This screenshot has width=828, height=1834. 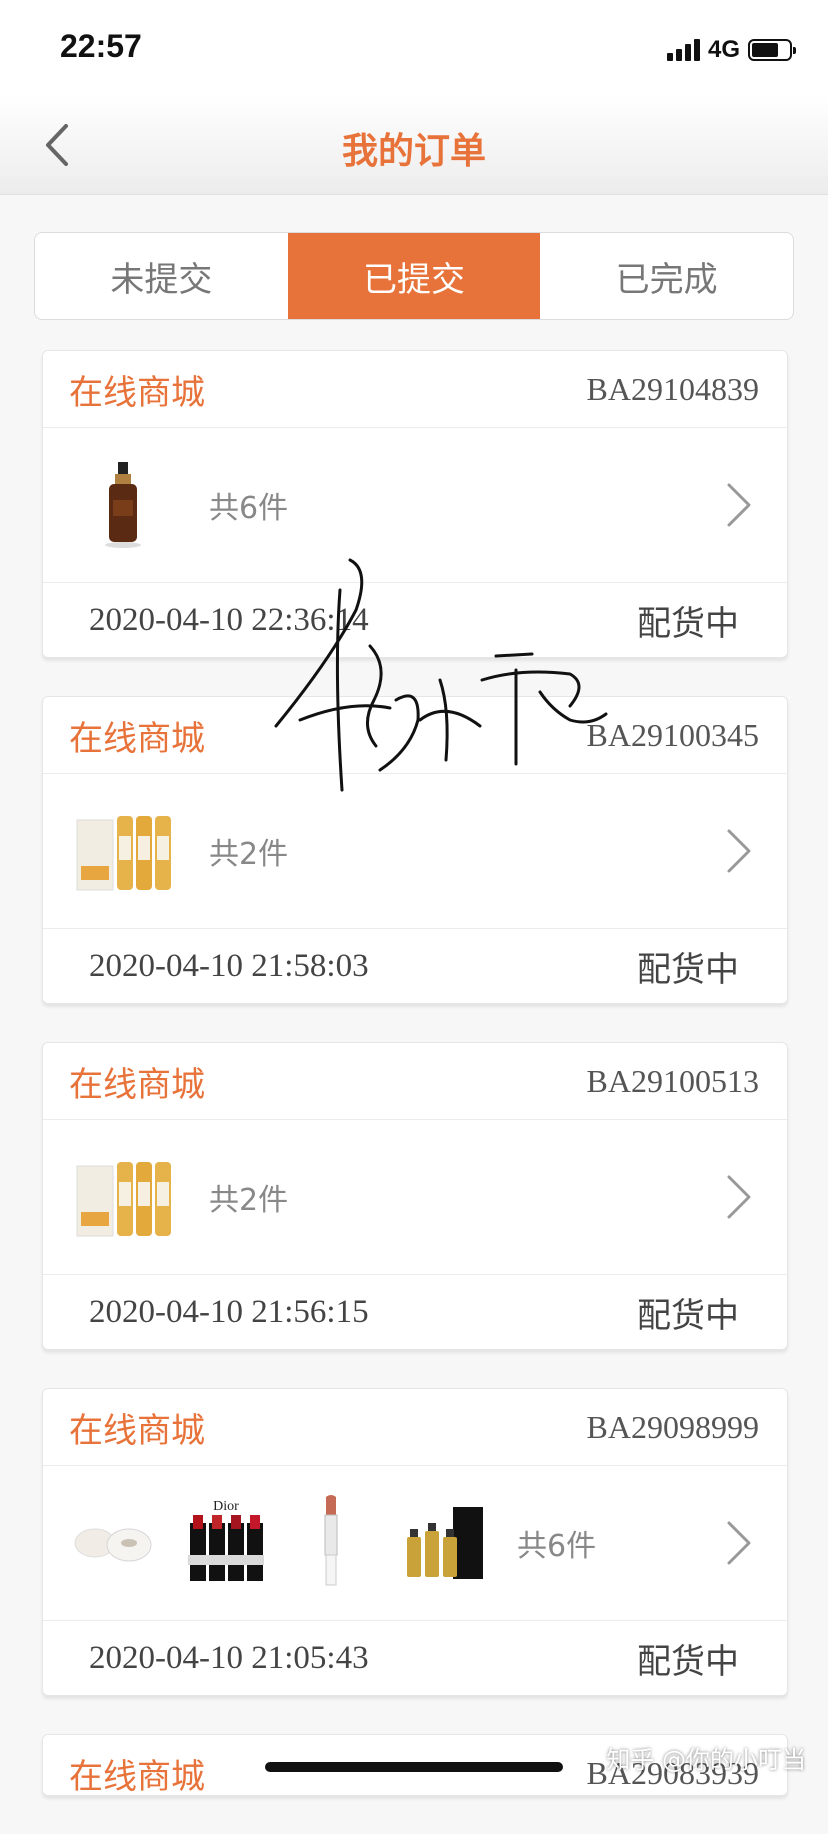 What do you see at coordinates (226, 1506) in the screenshot?
I see `brand-label: Dior` at bounding box center [226, 1506].